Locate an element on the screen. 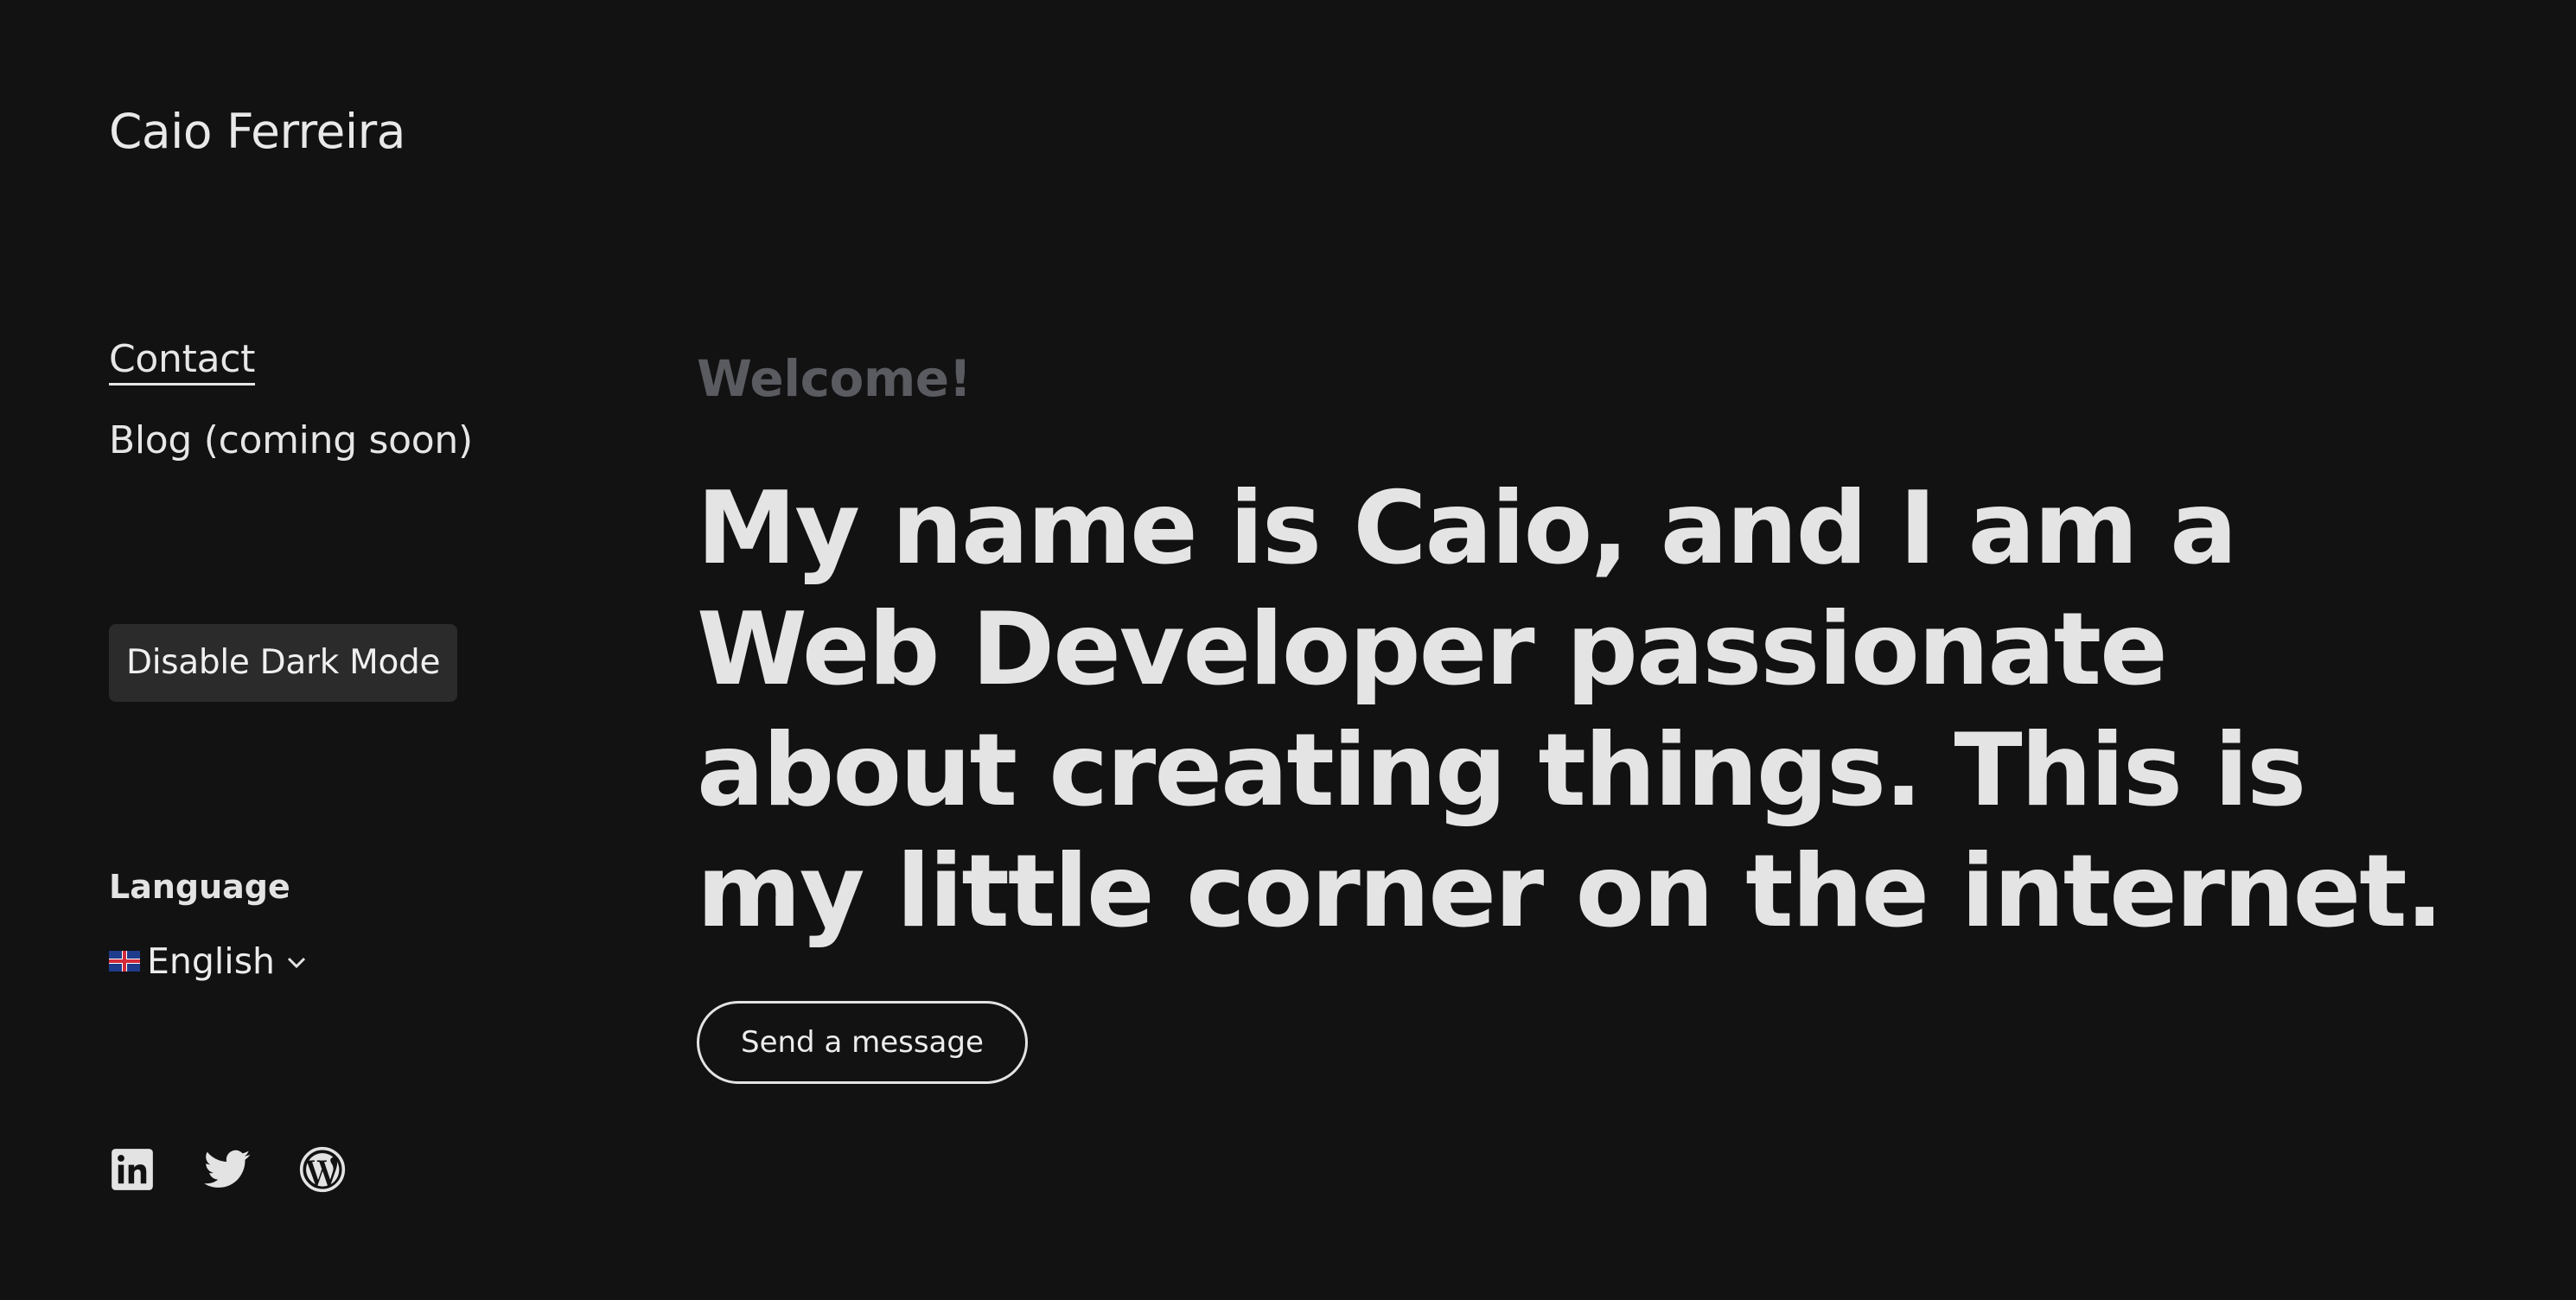 This screenshot has height=1300, width=2576. language-selected-value: English is located at coordinates (211, 961).